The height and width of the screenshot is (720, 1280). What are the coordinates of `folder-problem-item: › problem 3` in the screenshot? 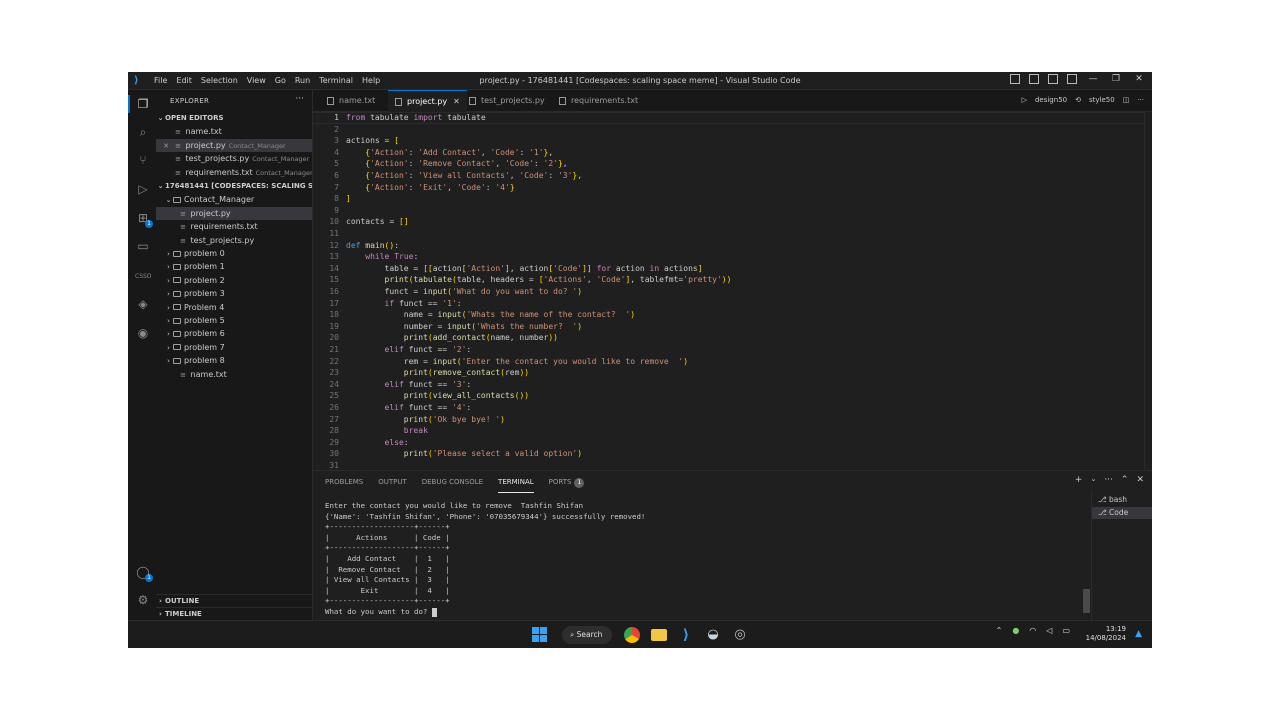 It's located at (234, 293).